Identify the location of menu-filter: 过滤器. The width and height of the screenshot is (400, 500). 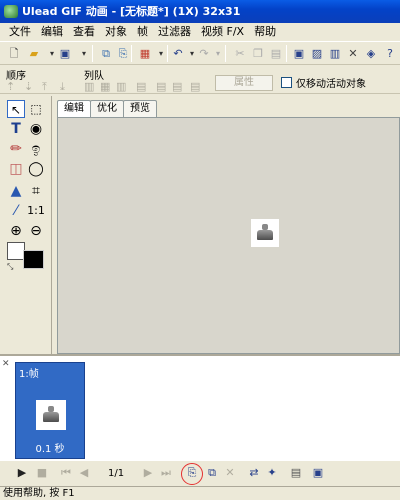
(174, 32).